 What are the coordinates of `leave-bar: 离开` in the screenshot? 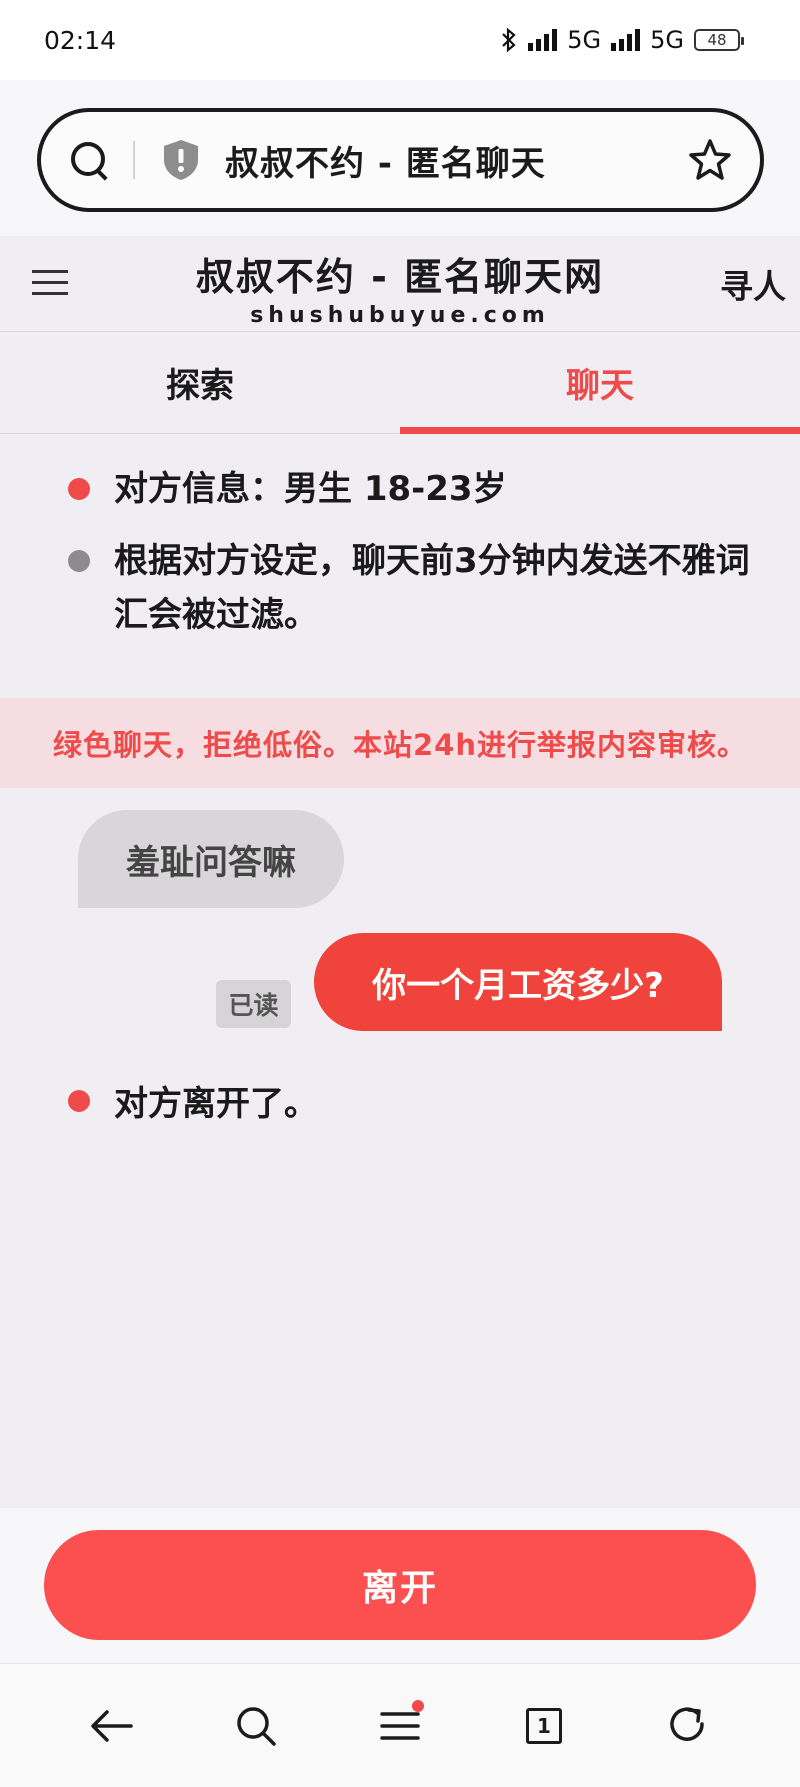 It's located at (400, 1585).